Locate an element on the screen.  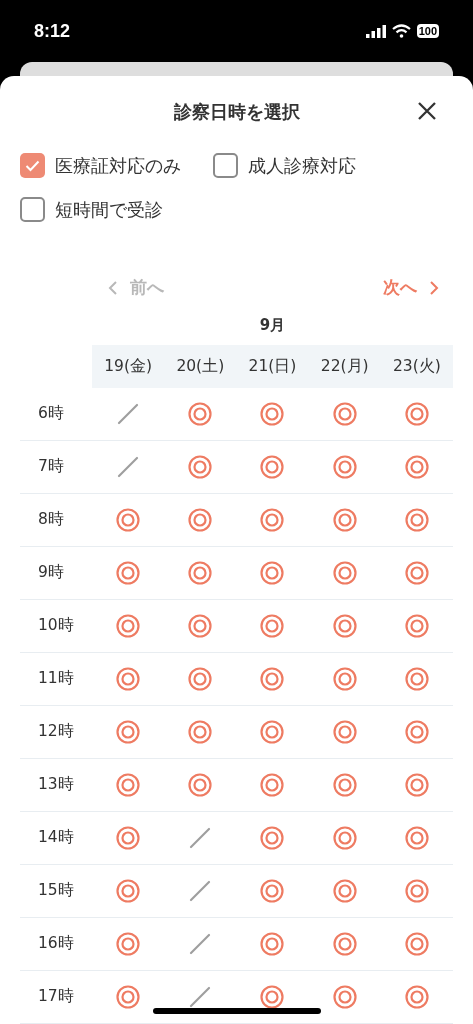
chevron-right-icon is located at coordinates (434, 288).